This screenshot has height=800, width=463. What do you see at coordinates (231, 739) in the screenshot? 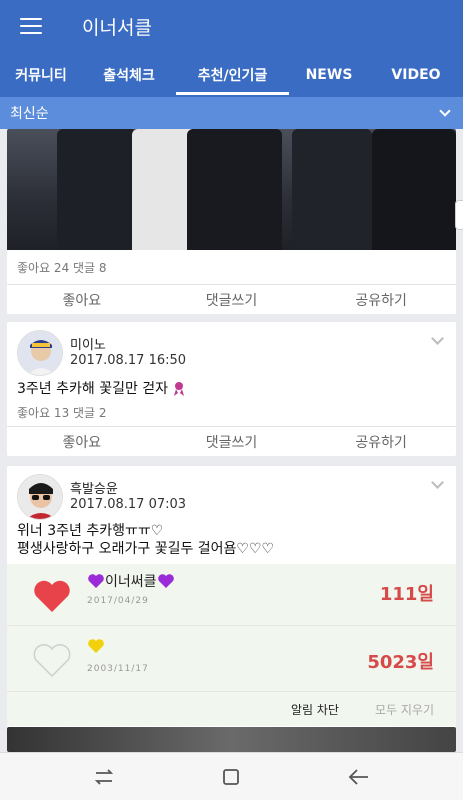
I see `post-card-partial` at bounding box center [231, 739].